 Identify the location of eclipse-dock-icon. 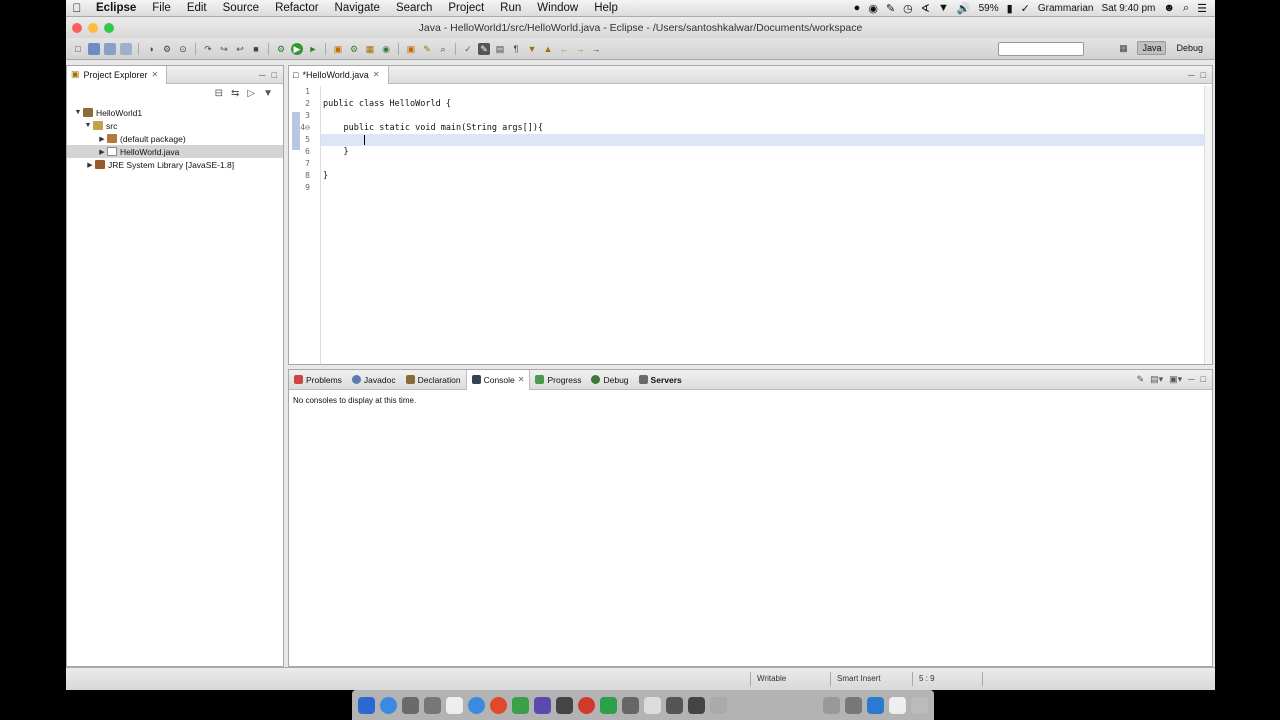
(542, 705).